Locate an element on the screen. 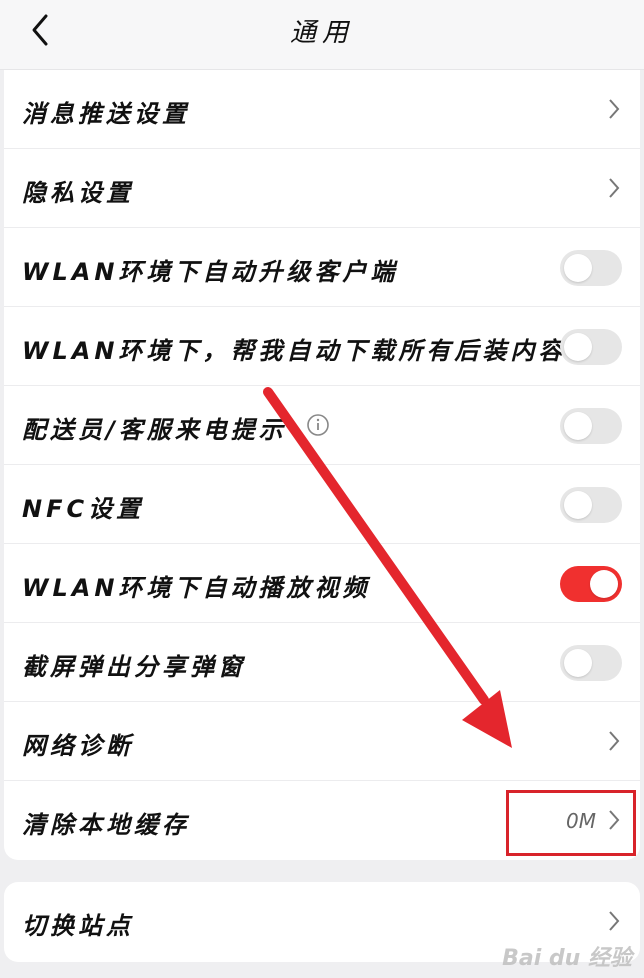  row-label: 配送员/客服来电提示 is located at coordinates (154, 430).